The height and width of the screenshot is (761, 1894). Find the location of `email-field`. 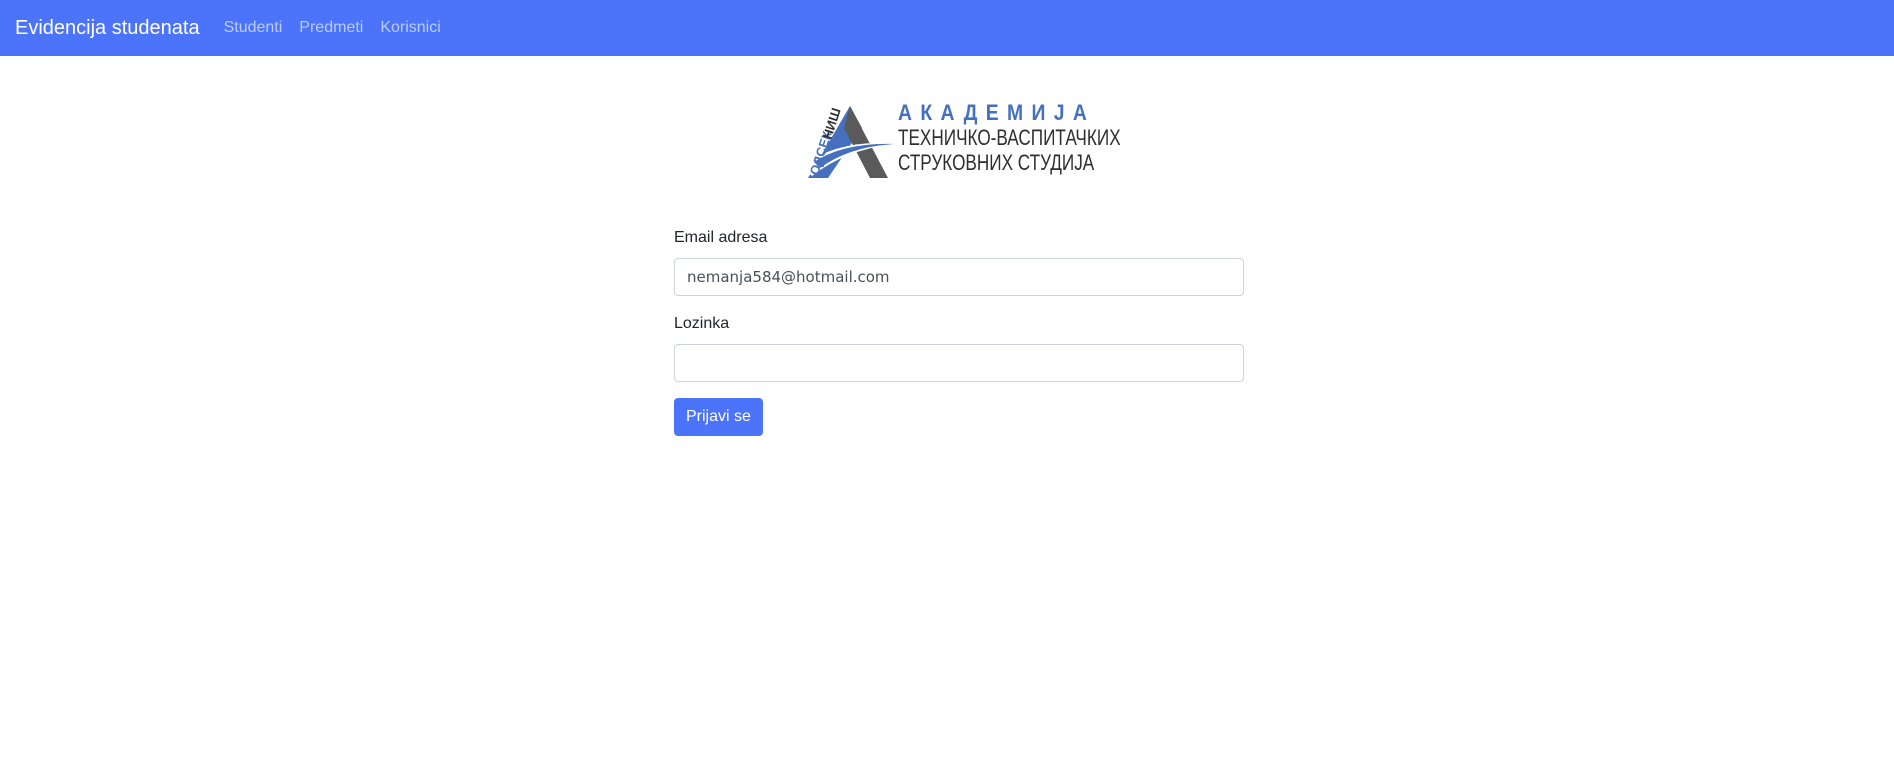

email-field is located at coordinates (959, 277).